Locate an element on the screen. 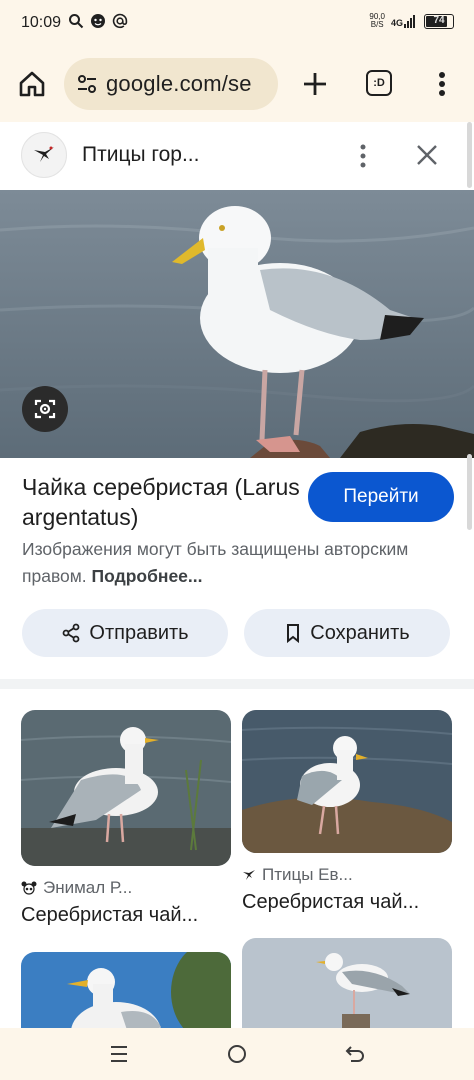 The height and width of the screenshot is (1080, 474). recents-icon is located at coordinates (119, 1054).